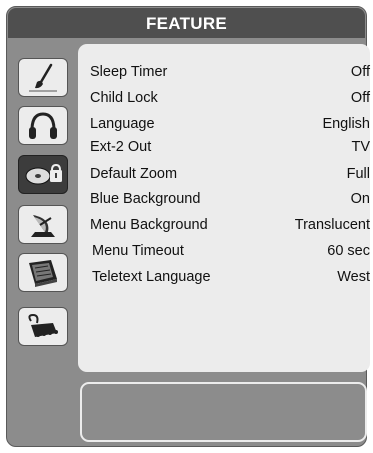  I want to click on tab-teletext, so click(43, 272).